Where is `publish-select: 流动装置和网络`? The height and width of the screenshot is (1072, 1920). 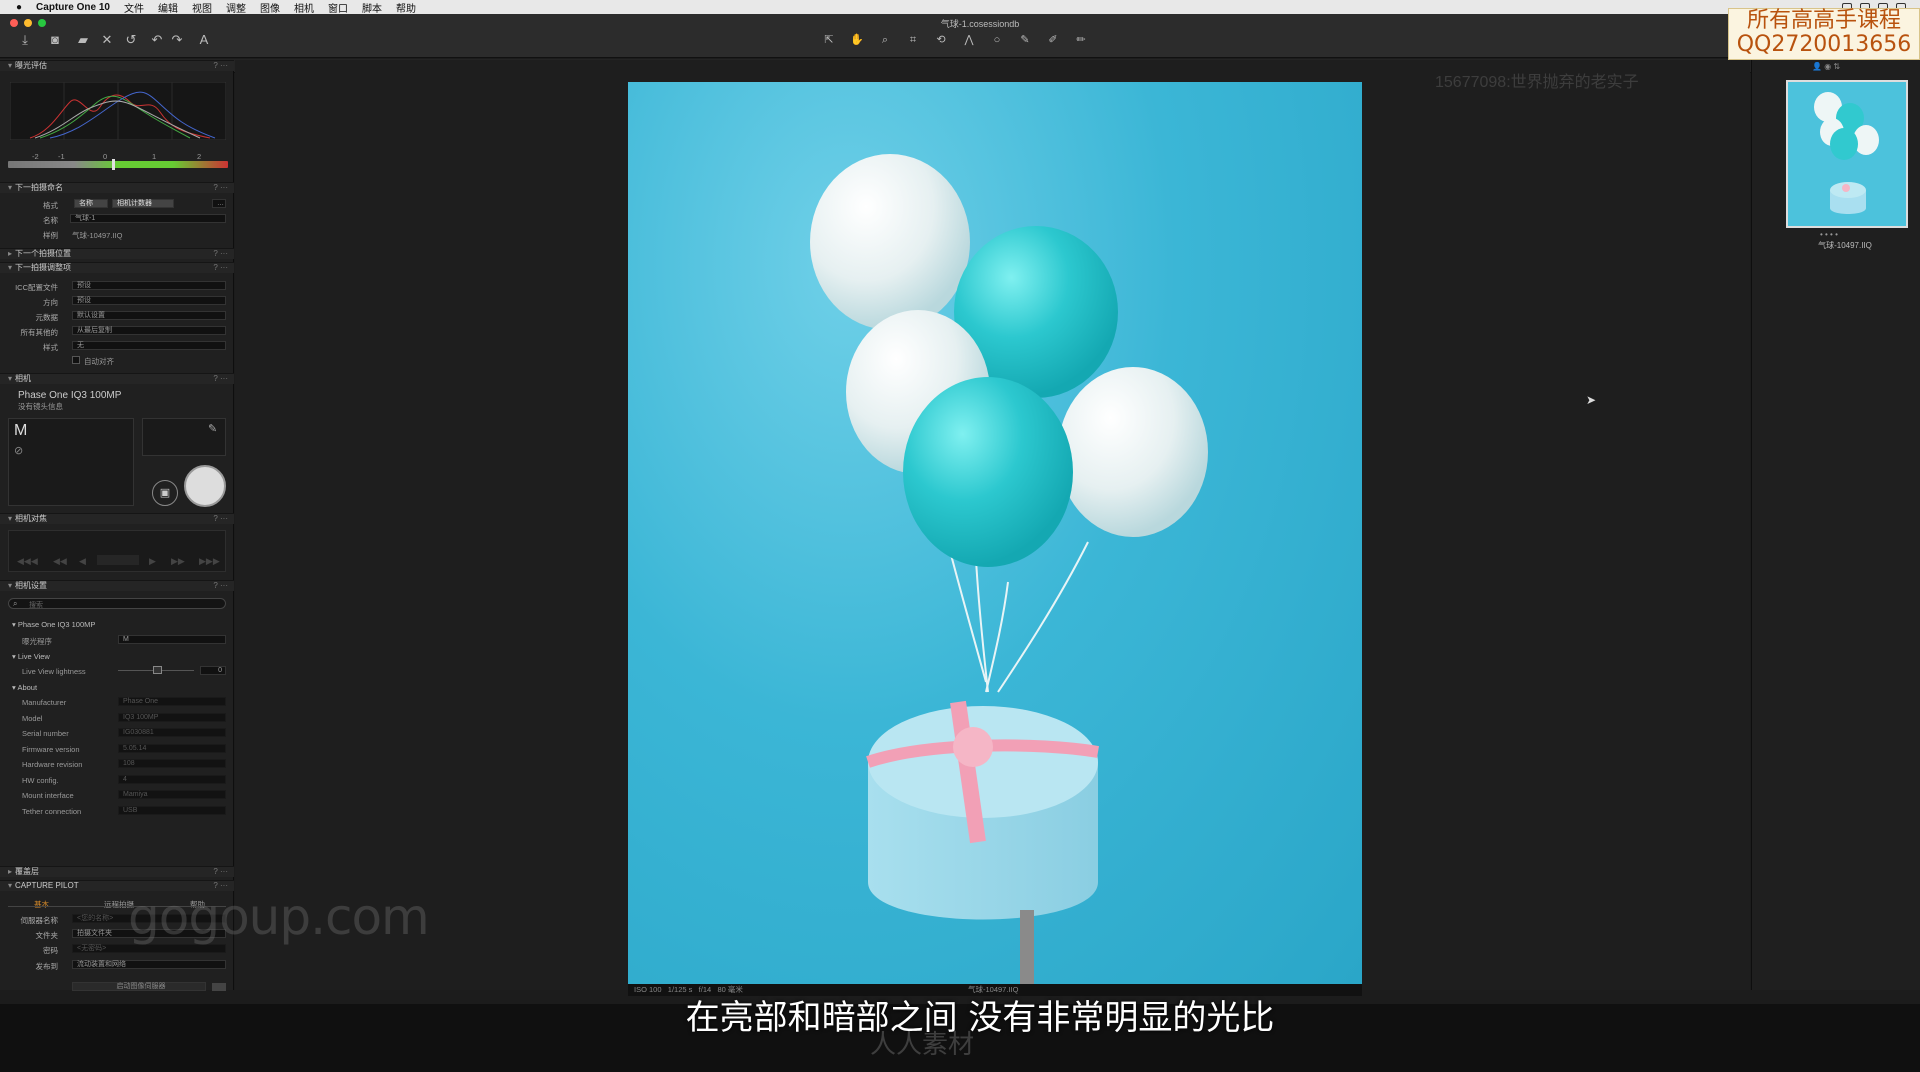
publish-select: 流动装置和网络 is located at coordinates (149, 964).